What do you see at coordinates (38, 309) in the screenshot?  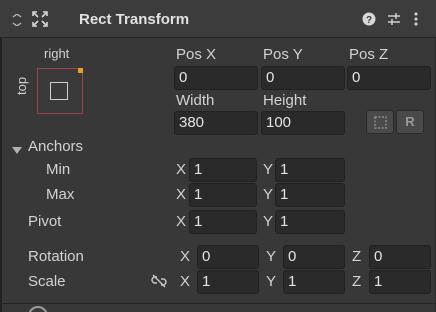 I see `next-component-icon` at bounding box center [38, 309].